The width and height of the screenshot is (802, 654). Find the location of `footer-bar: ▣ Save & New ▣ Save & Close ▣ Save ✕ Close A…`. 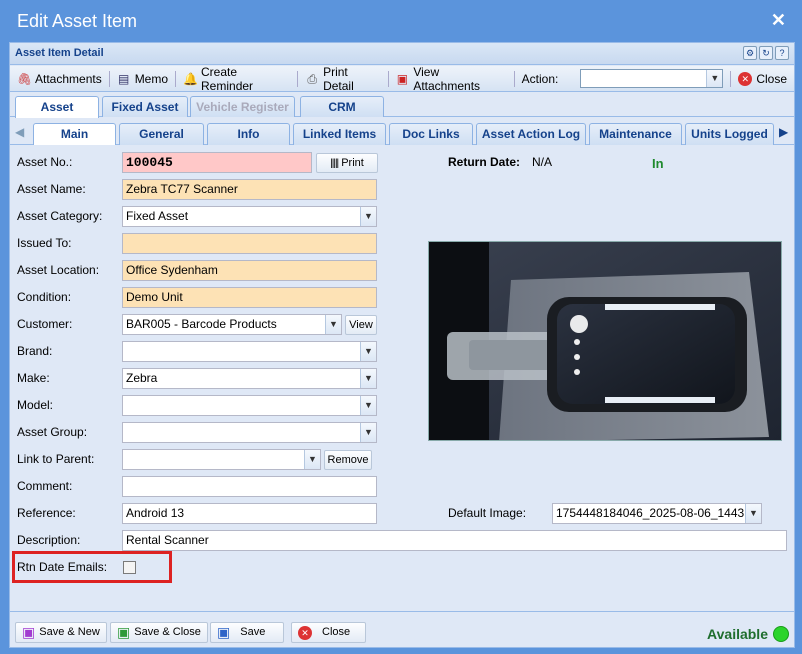

footer-bar: ▣ Save & New ▣ Save & Close ▣ Save ✕ Close A… is located at coordinates (402, 629).